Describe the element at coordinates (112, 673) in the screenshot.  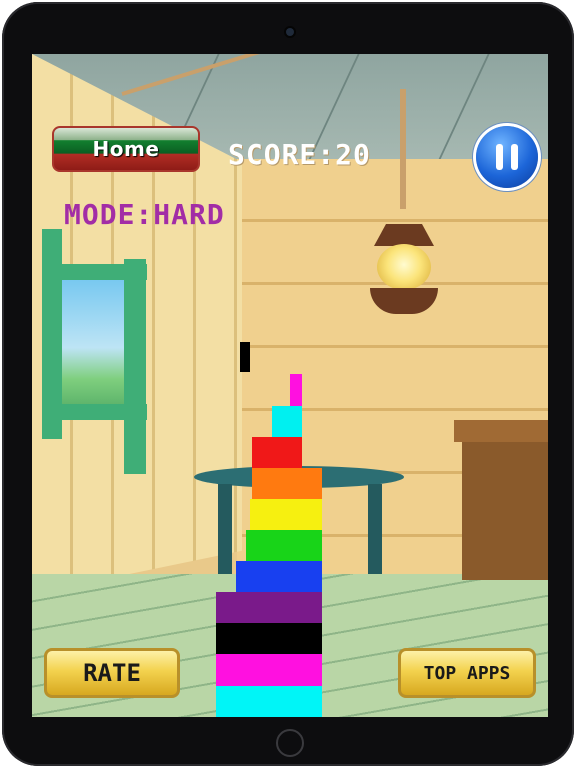
I see `rate-button: RATE` at that location.